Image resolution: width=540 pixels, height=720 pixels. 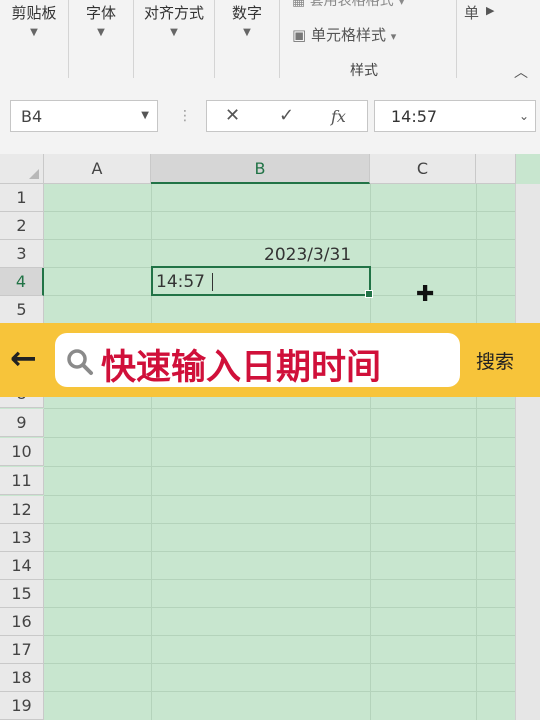 I want to click on cell-style-button: ▣ 单元格样式 ▾, so click(x=344, y=34).